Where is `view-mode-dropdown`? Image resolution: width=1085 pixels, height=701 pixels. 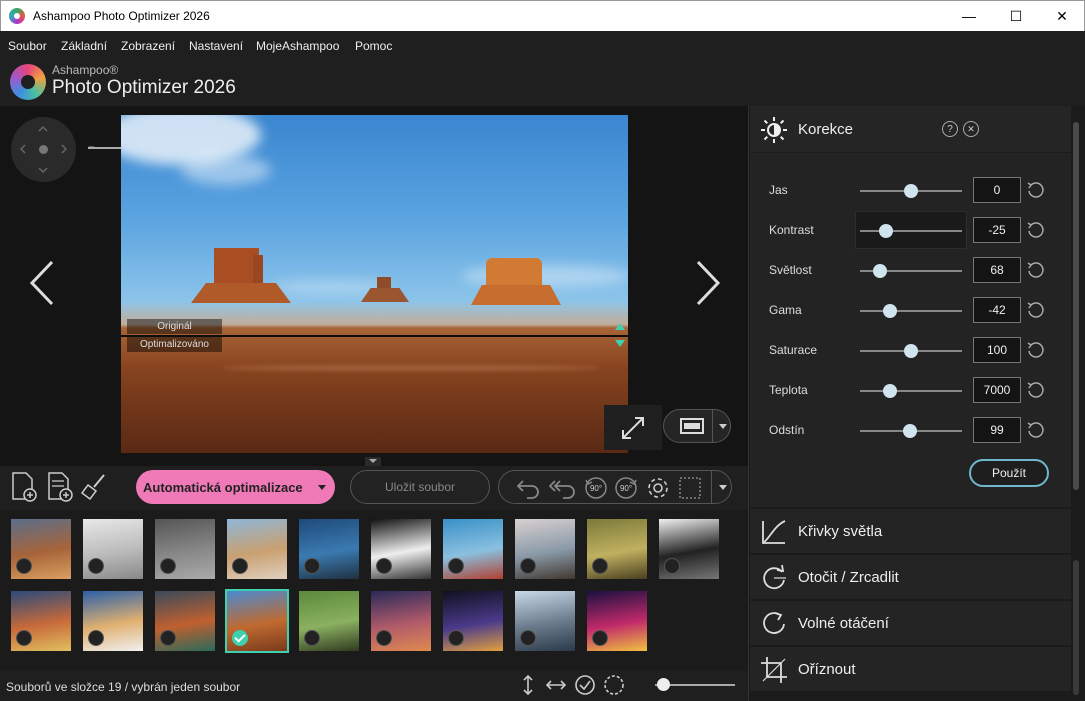
view-mode-dropdown is located at coordinates (722, 426).